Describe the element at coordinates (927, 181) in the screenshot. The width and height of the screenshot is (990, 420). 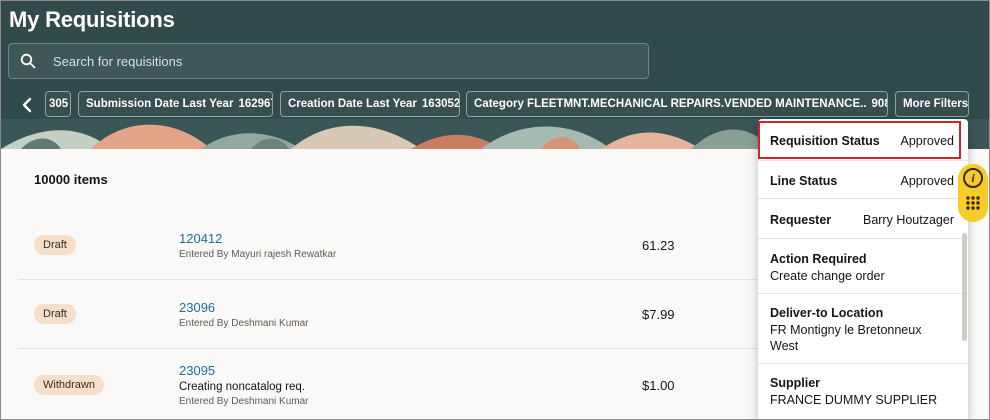
I see `field-value: Approved` at that location.